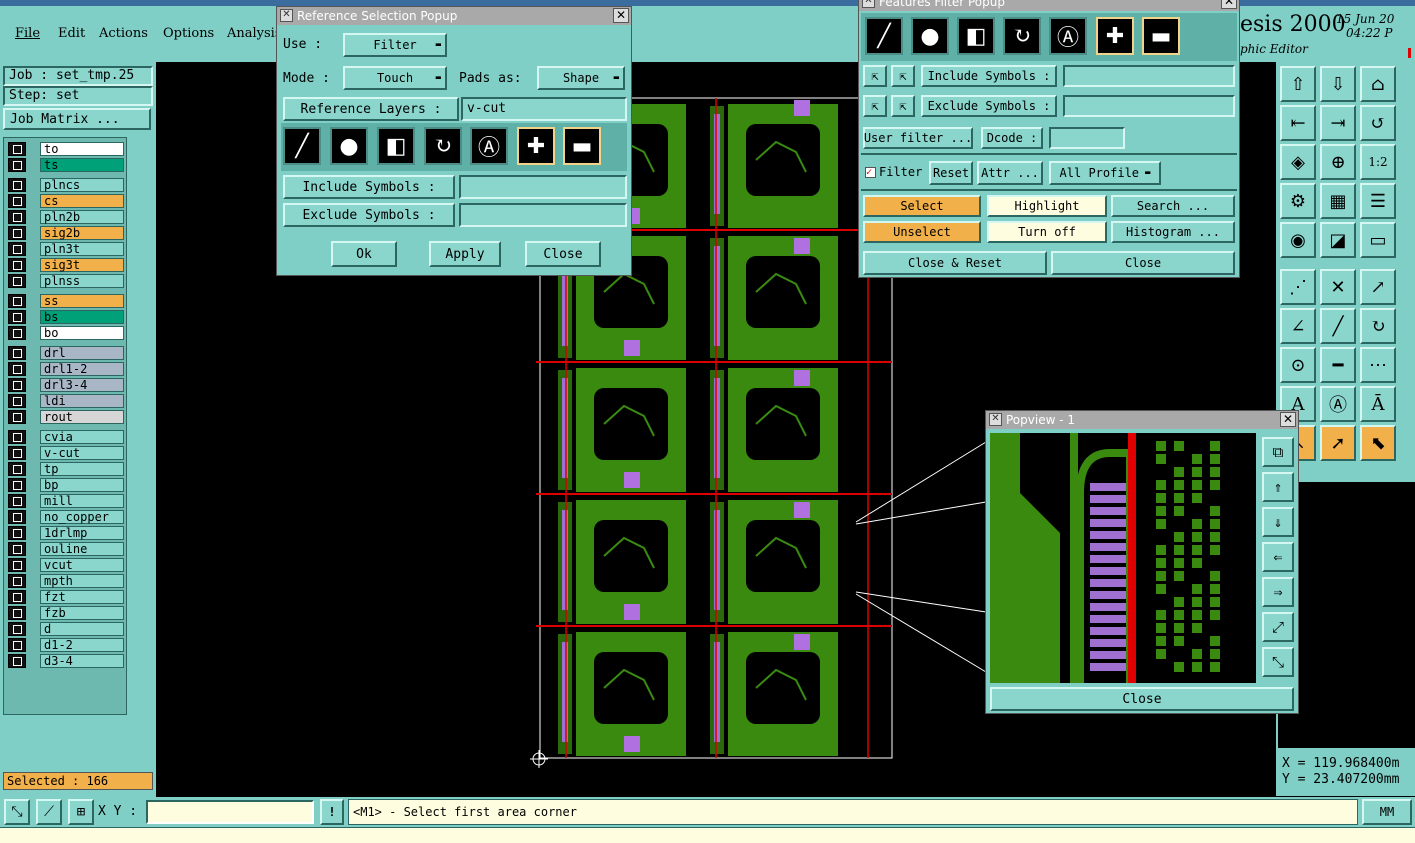 The height and width of the screenshot is (843, 1415). What do you see at coordinates (369, 215) in the screenshot?
I see `exclude-symbols-button: Exclude Symbols :` at bounding box center [369, 215].